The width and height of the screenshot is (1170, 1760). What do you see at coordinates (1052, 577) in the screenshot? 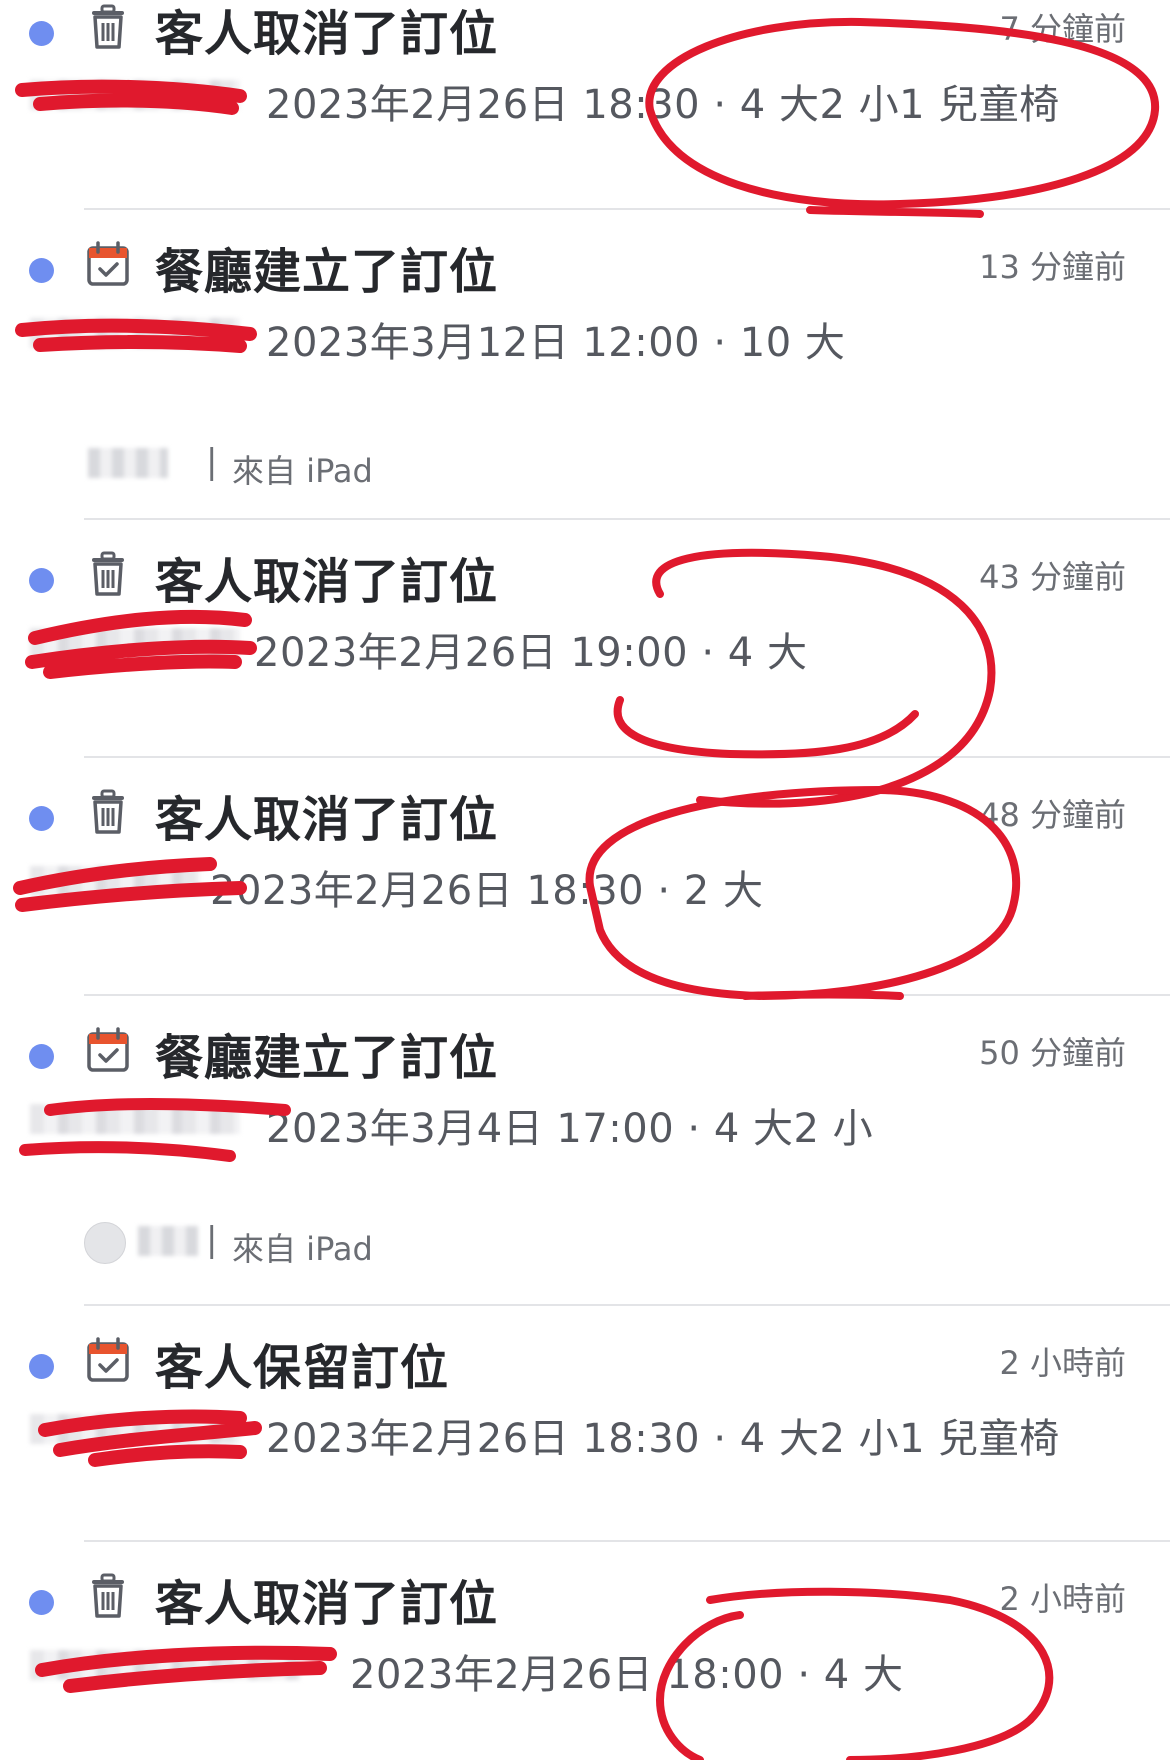
I see `activity-time: 43 分鐘前` at bounding box center [1052, 577].